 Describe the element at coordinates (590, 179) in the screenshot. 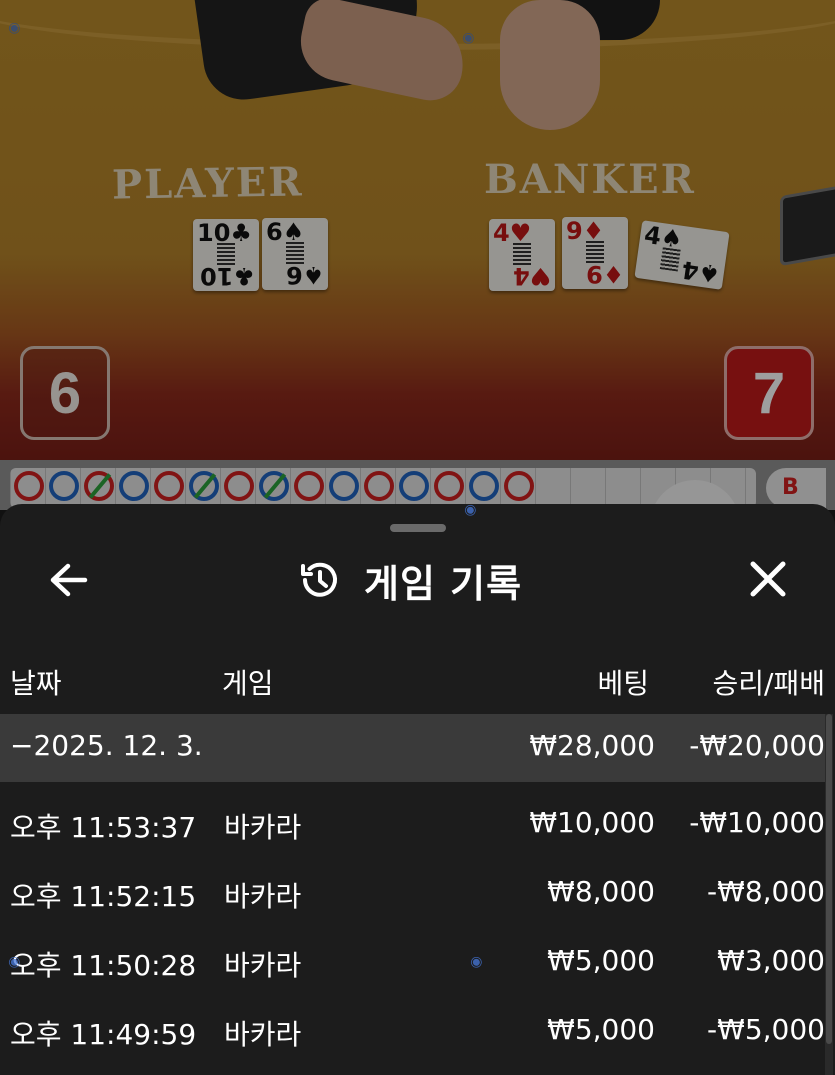

I see `banker-zone-label: BANKER` at that location.